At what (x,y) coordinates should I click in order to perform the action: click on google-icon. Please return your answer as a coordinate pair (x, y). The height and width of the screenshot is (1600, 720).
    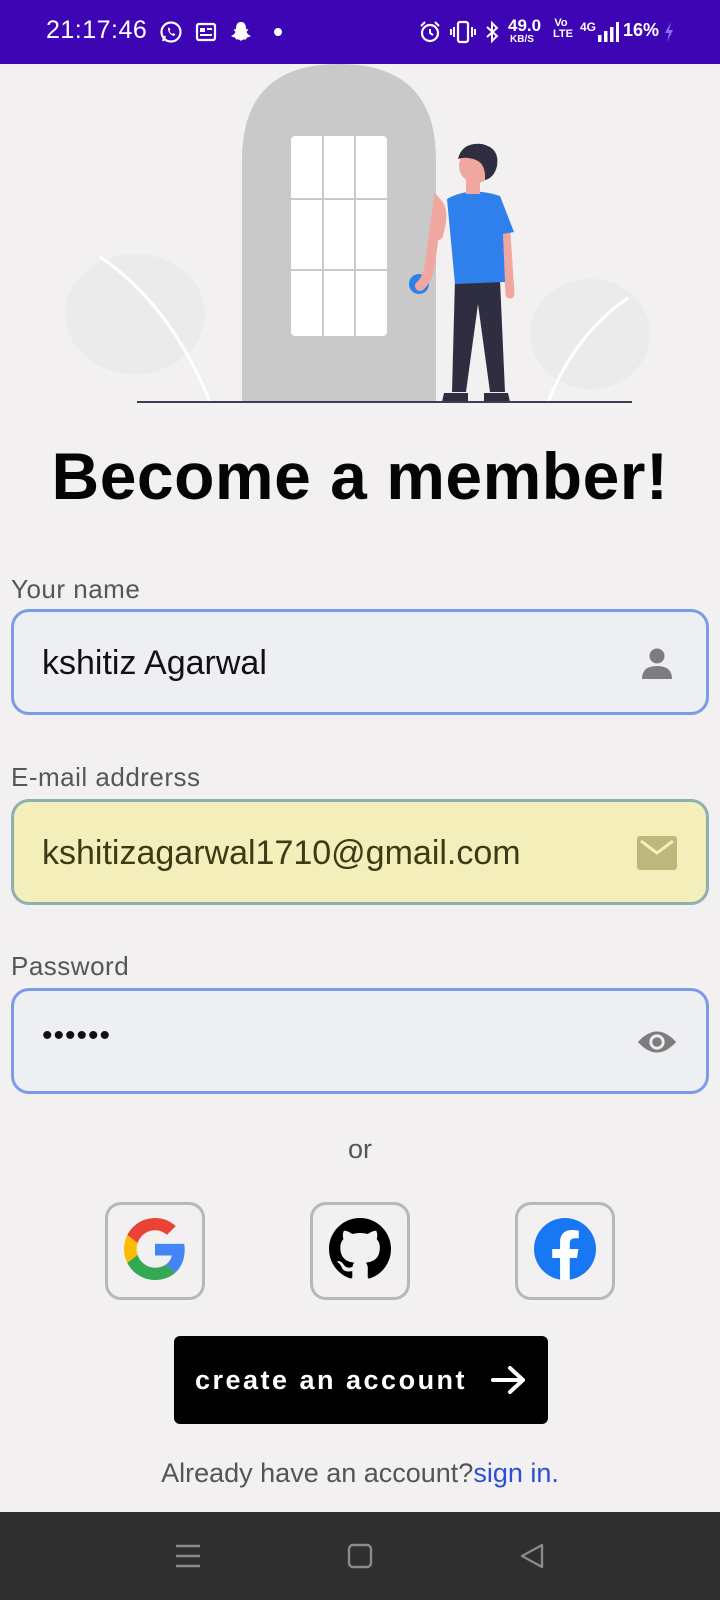
    Looking at the image, I should click on (155, 1251).